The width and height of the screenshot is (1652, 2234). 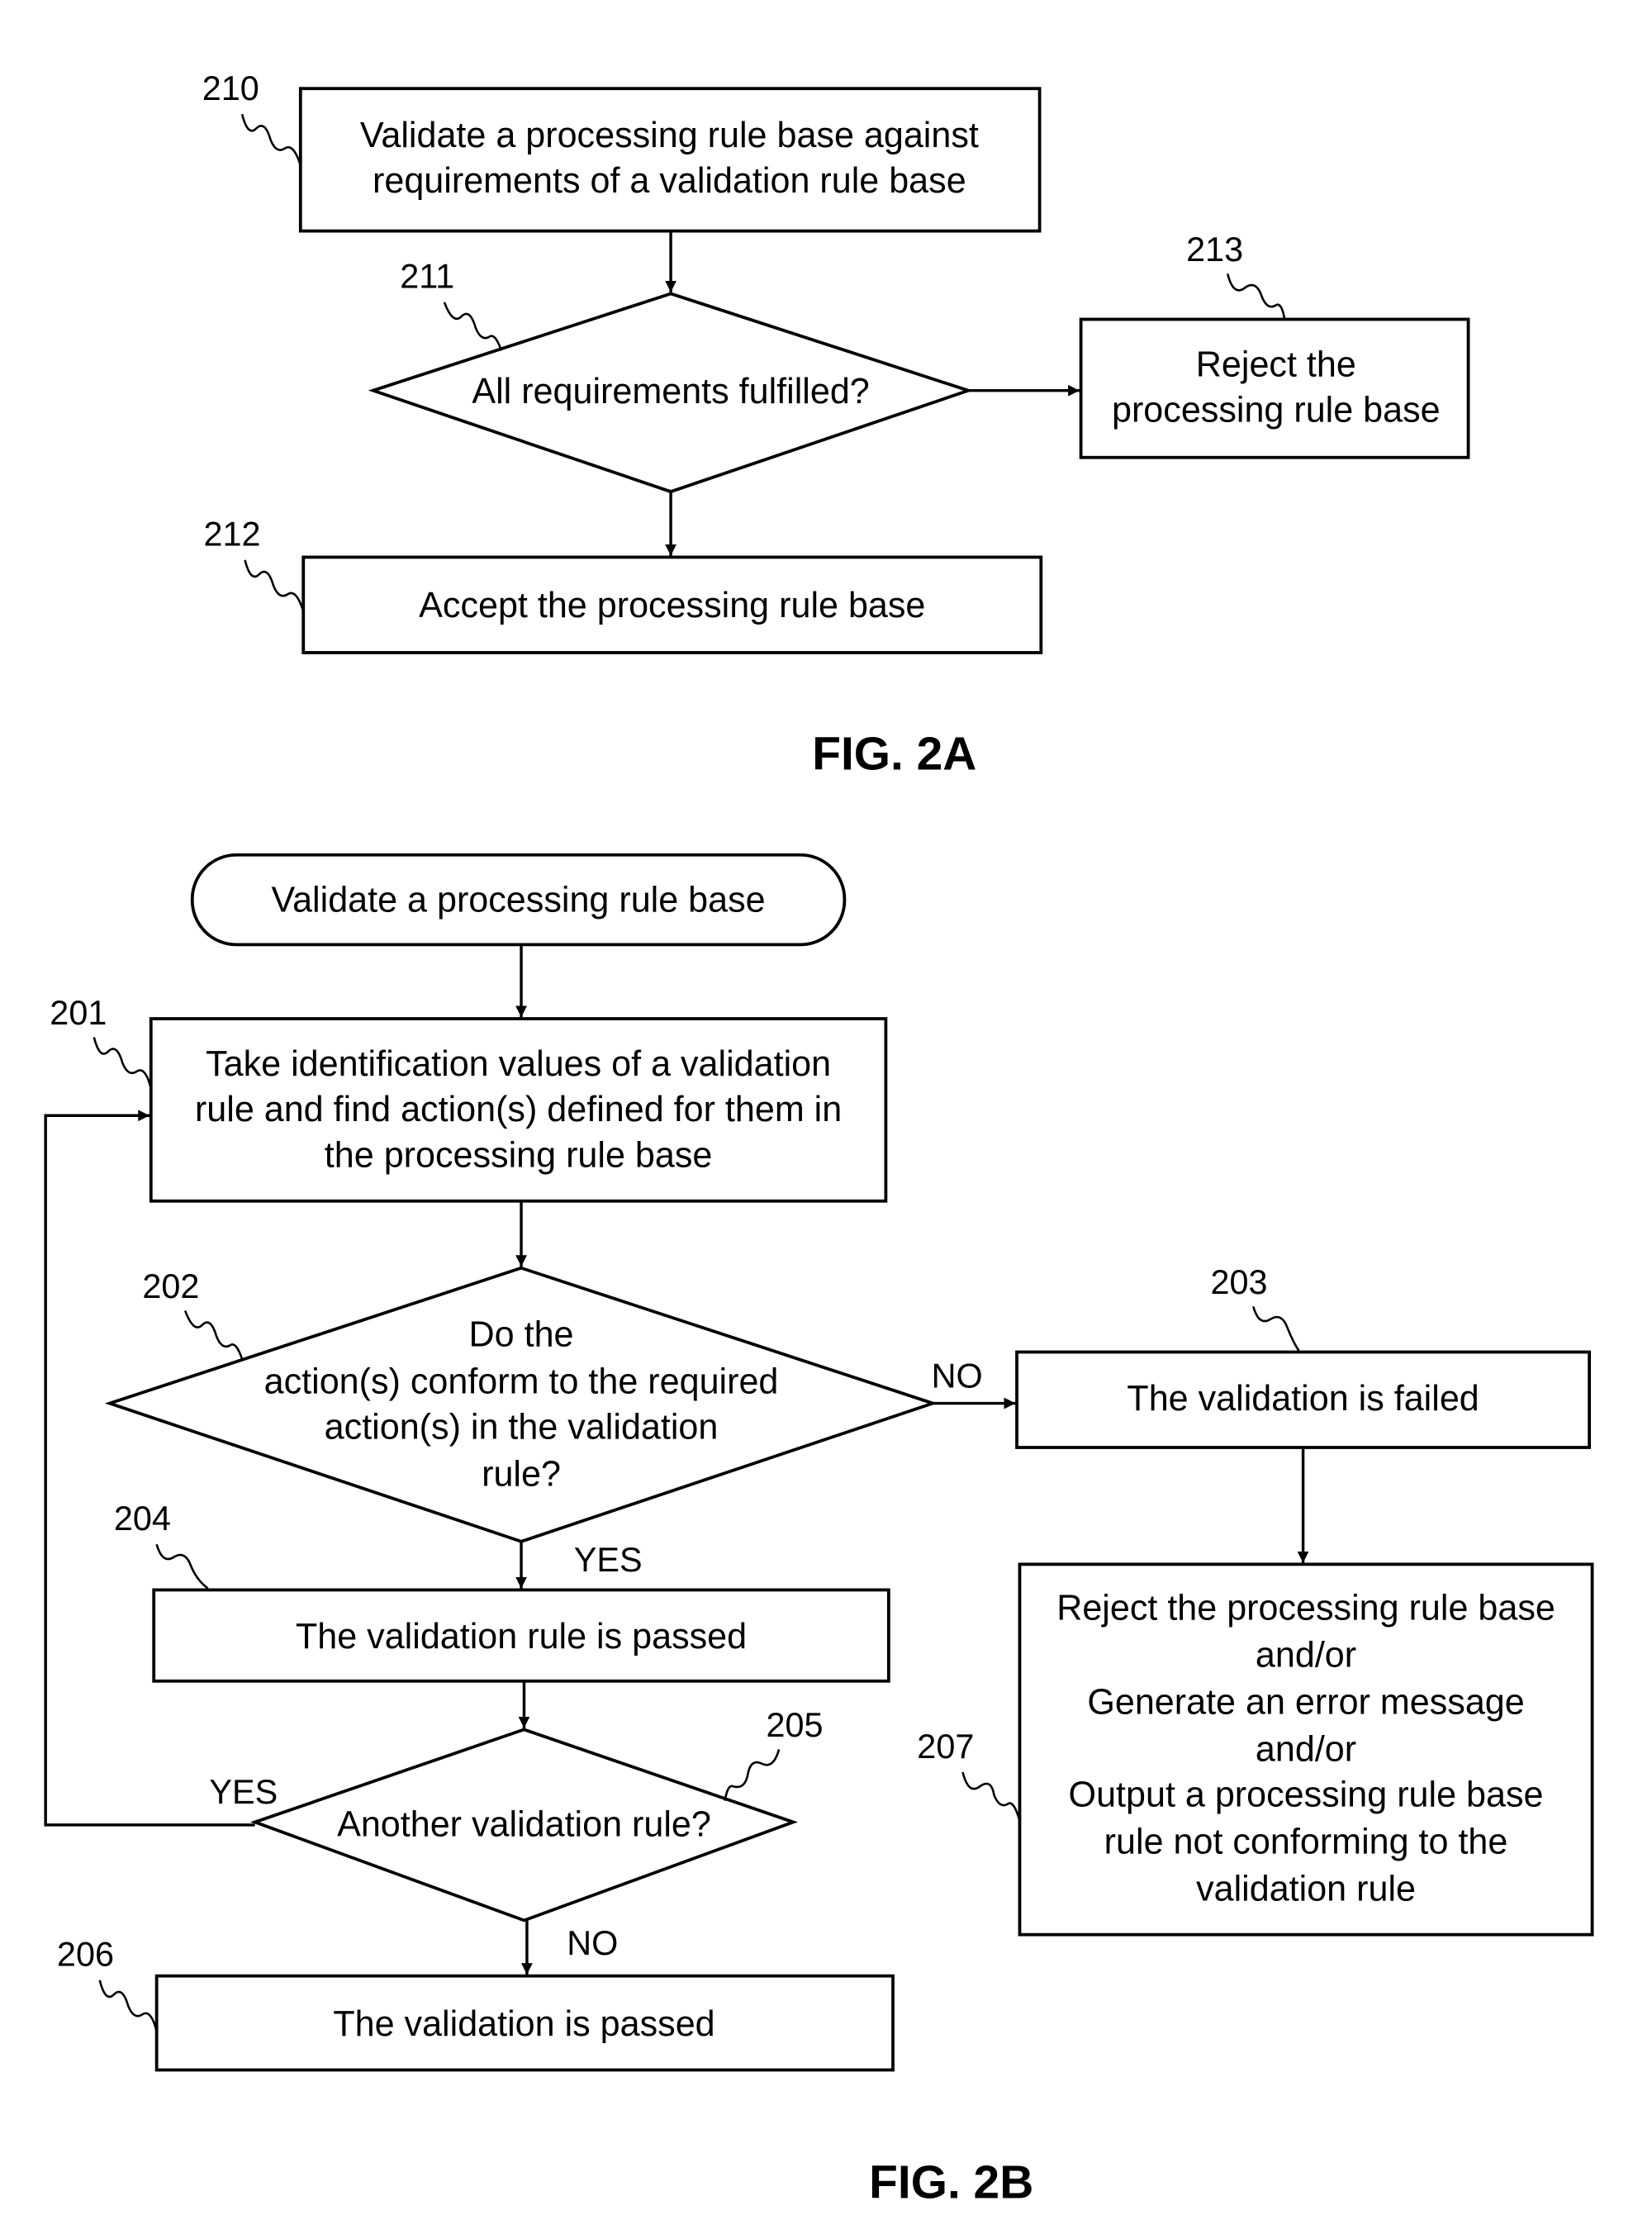 What do you see at coordinates (521, 1475) in the screenshot?
I see `step-202-line-4: rule?` at bounding box center [521, 1475].